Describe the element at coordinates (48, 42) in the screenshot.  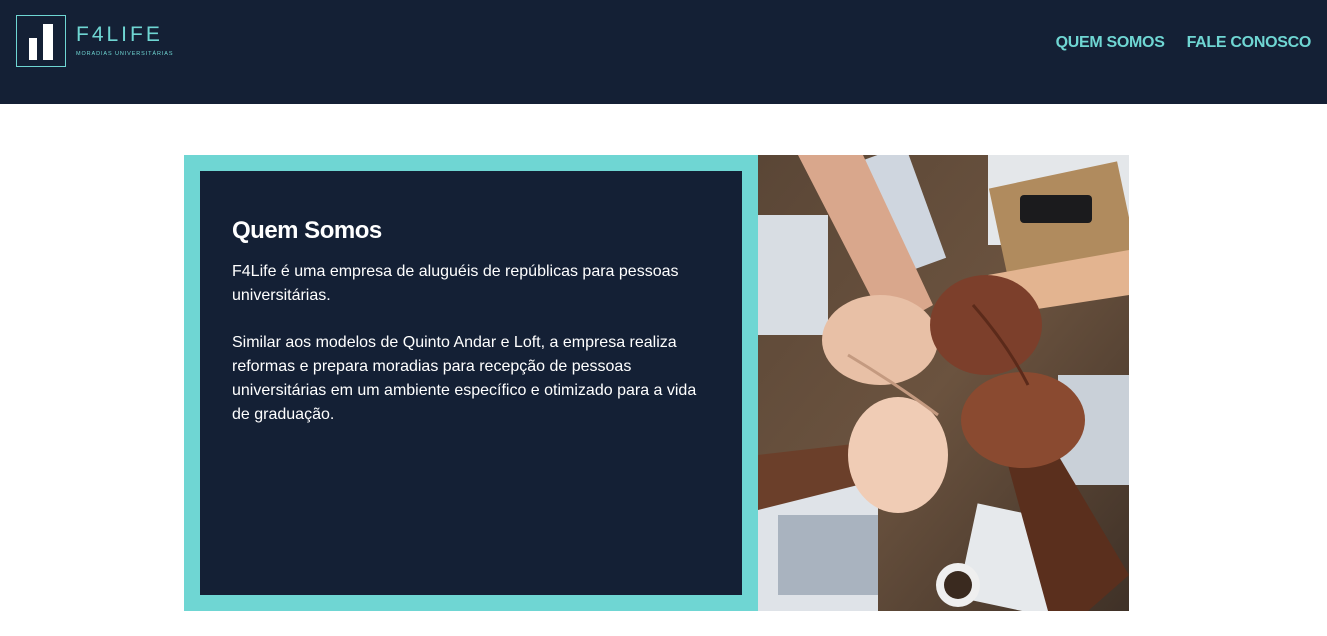
I see `logo-bar-tall` at that location.